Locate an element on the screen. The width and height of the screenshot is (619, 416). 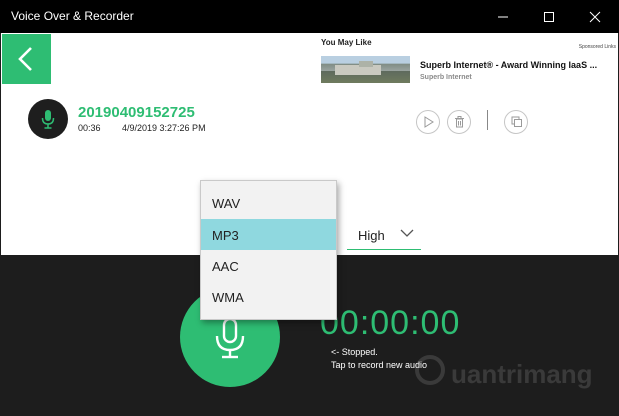
format-option-wma: WMA is located at coordinates (268, 296).